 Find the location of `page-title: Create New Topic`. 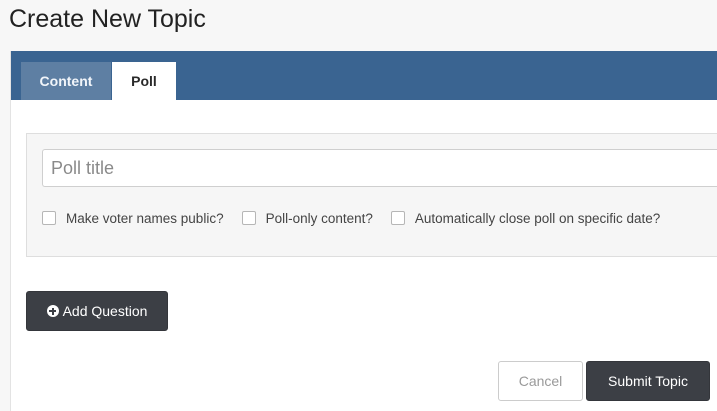

page-title: Create New Topic is located at coordinates (107, 19).